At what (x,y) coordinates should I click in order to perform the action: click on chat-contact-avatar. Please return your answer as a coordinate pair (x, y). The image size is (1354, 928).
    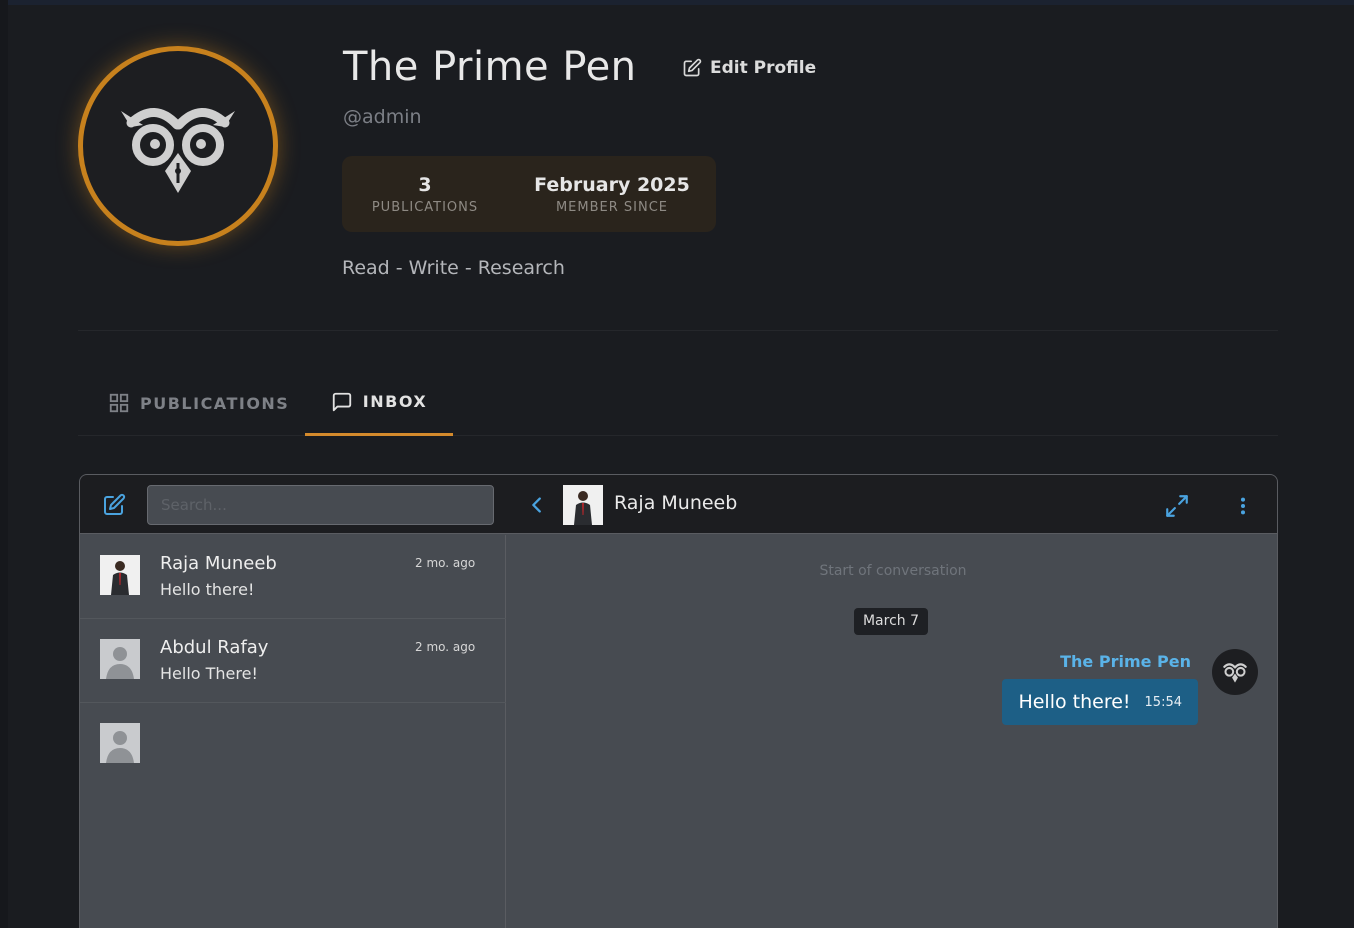
    Looking at the image, I should click on (583, 505).